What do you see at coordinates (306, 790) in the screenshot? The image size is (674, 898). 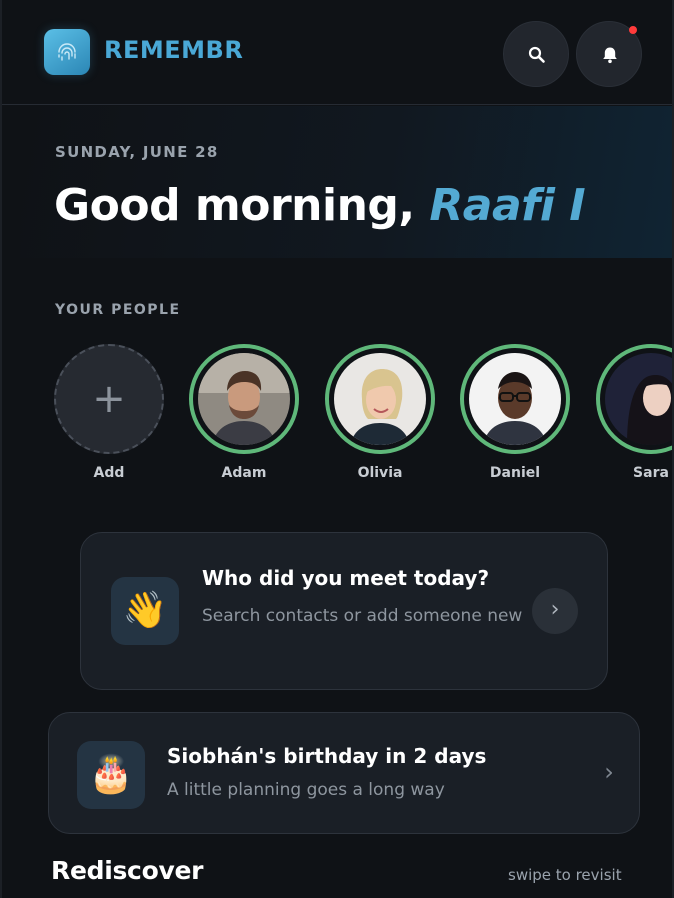 I see `birthday-card-subtitle: A little planning goes a long way` at bounding box center [306, 790].